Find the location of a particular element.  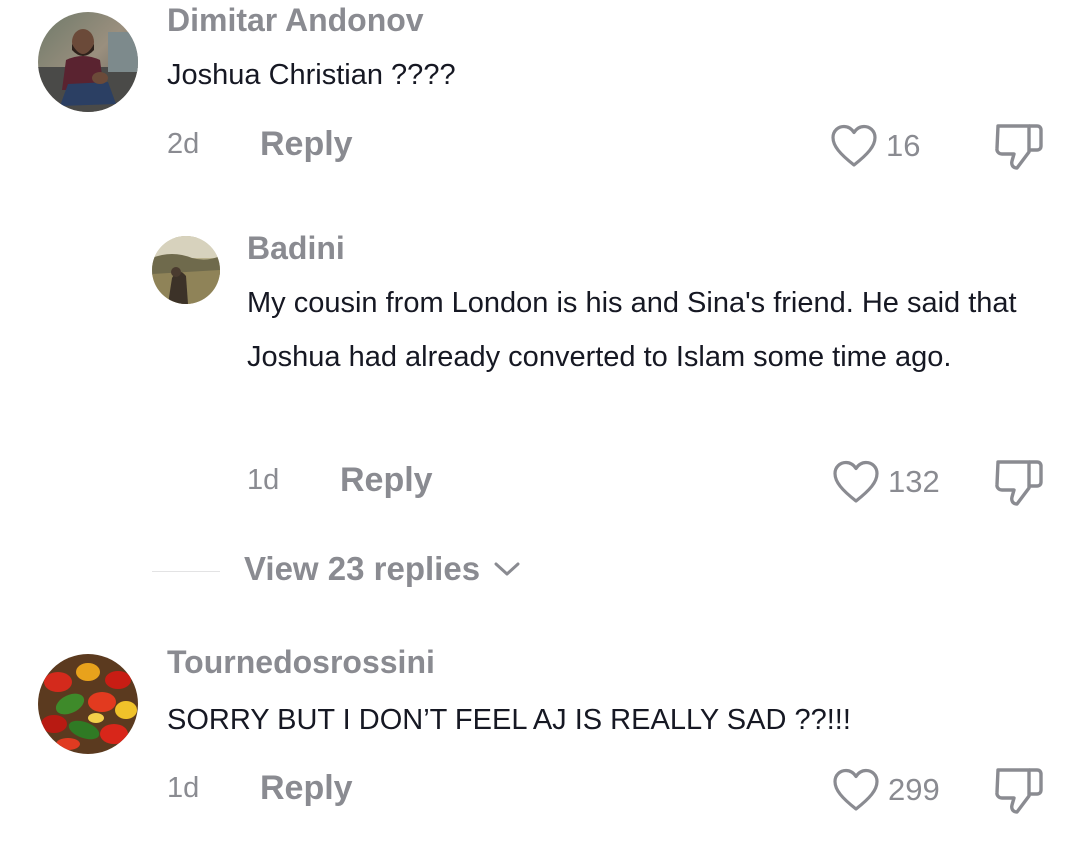

like-button: 16 is located at coordinates (875, 146).